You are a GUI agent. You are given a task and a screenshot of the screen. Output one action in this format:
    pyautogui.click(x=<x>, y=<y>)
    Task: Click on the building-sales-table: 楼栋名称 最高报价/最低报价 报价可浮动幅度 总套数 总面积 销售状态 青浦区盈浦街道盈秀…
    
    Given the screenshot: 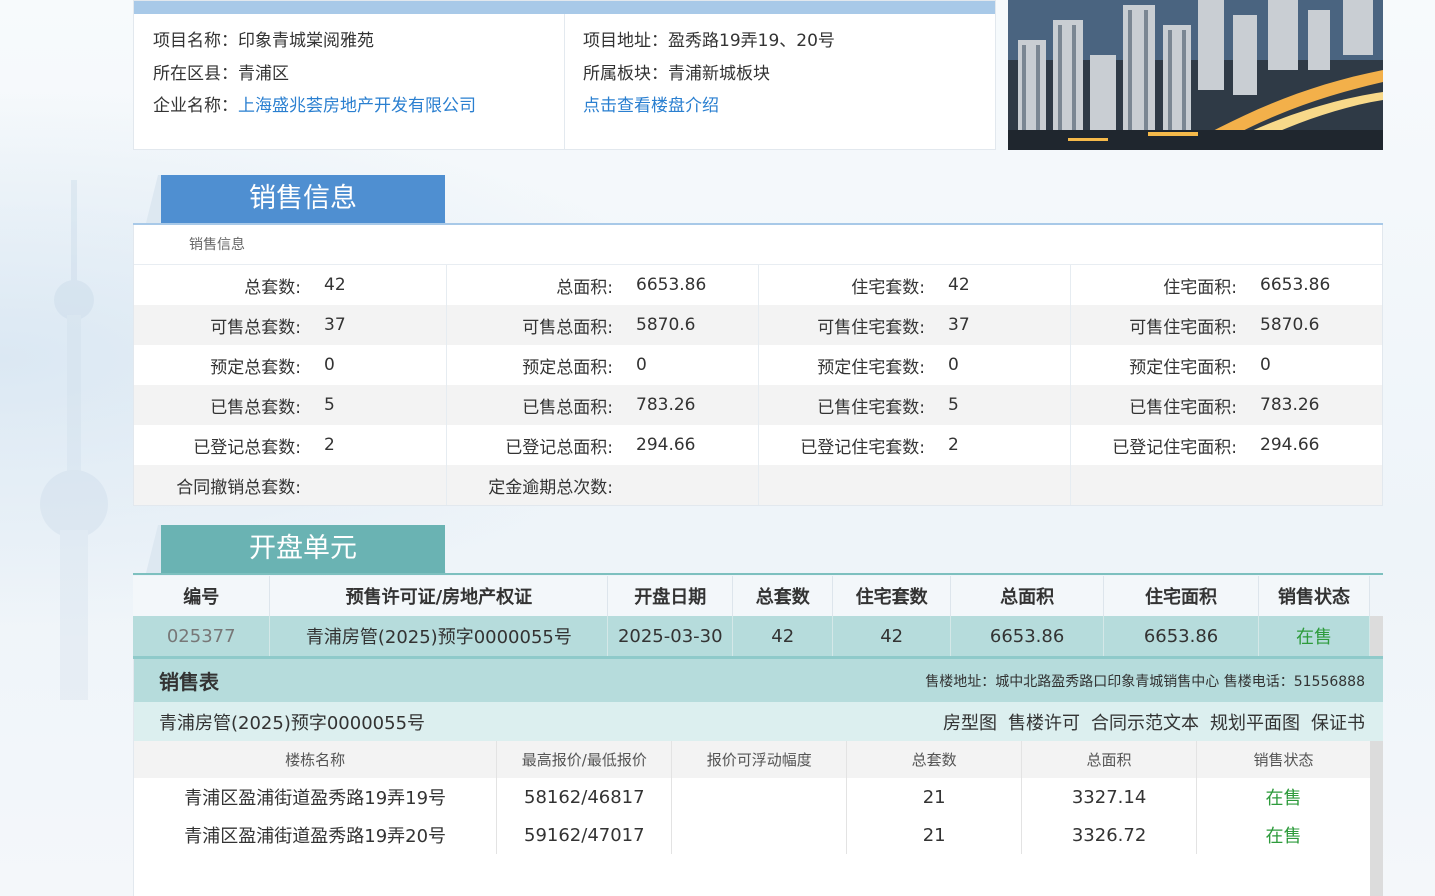 What is the action you would take?
    pyautogui.click(x=752, y=797)
    